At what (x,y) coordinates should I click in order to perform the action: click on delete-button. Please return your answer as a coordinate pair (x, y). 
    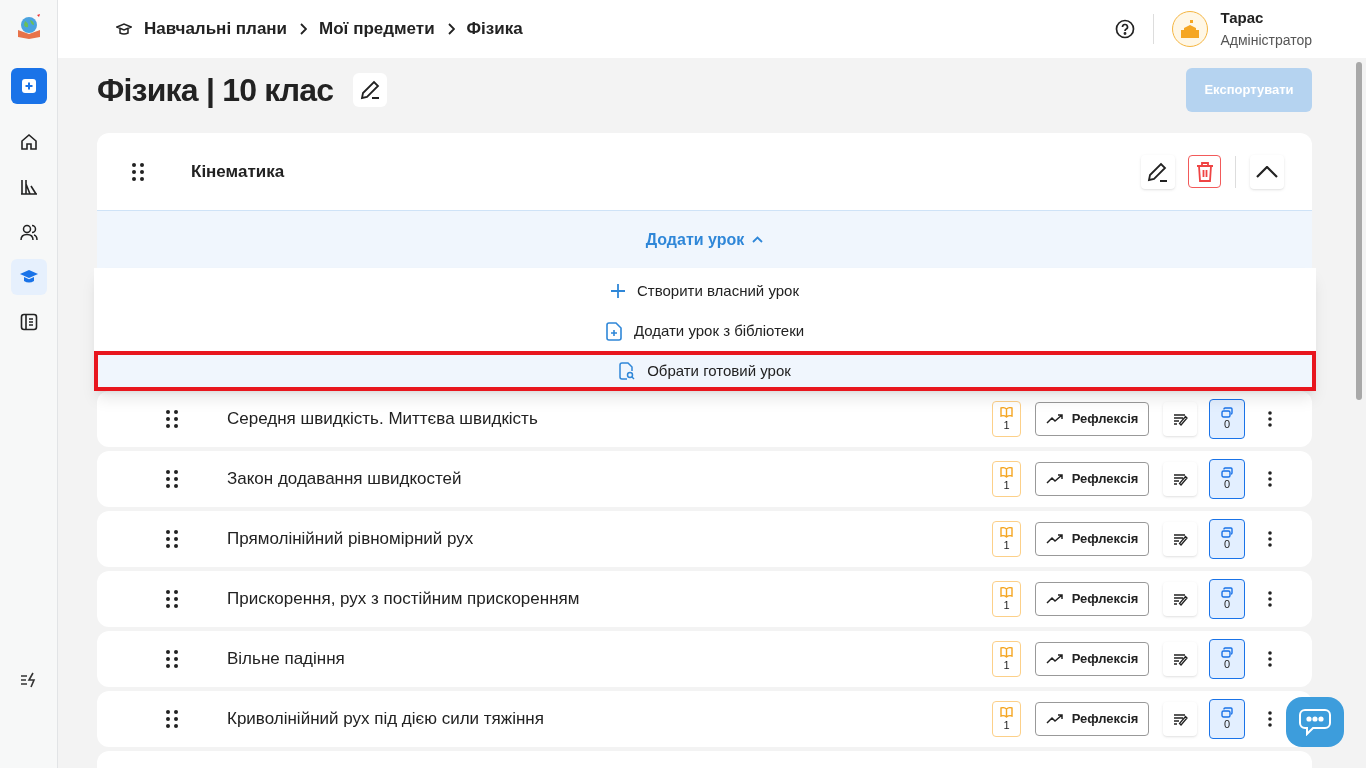
    Looking at the image, I should click on (1204, 171).